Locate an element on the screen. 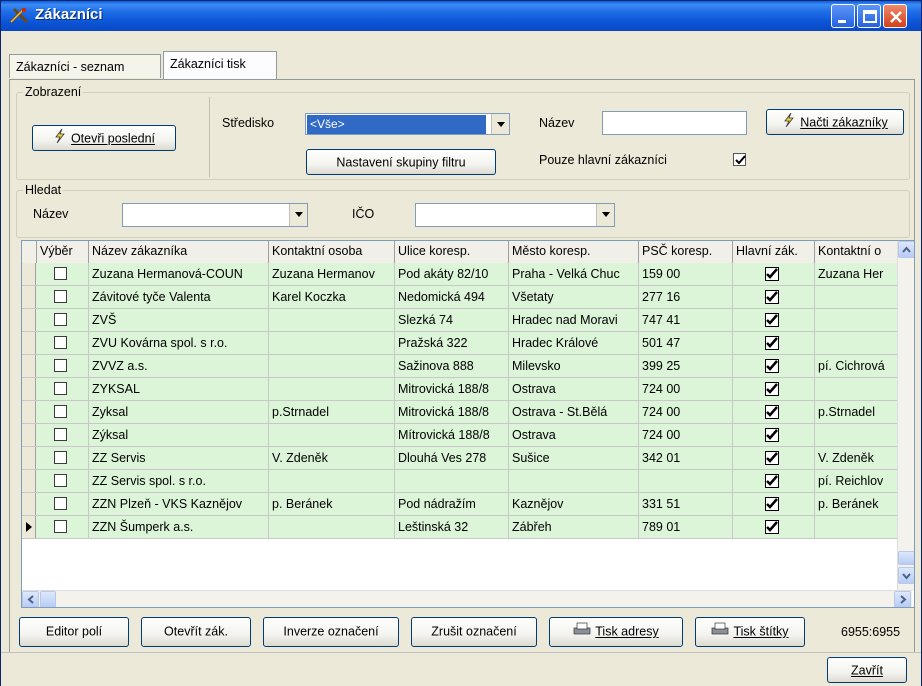 The width and height of the screenshot is (922, 686). column-header-contact: Kontaktní osoba is located at coordinates (332, 252).